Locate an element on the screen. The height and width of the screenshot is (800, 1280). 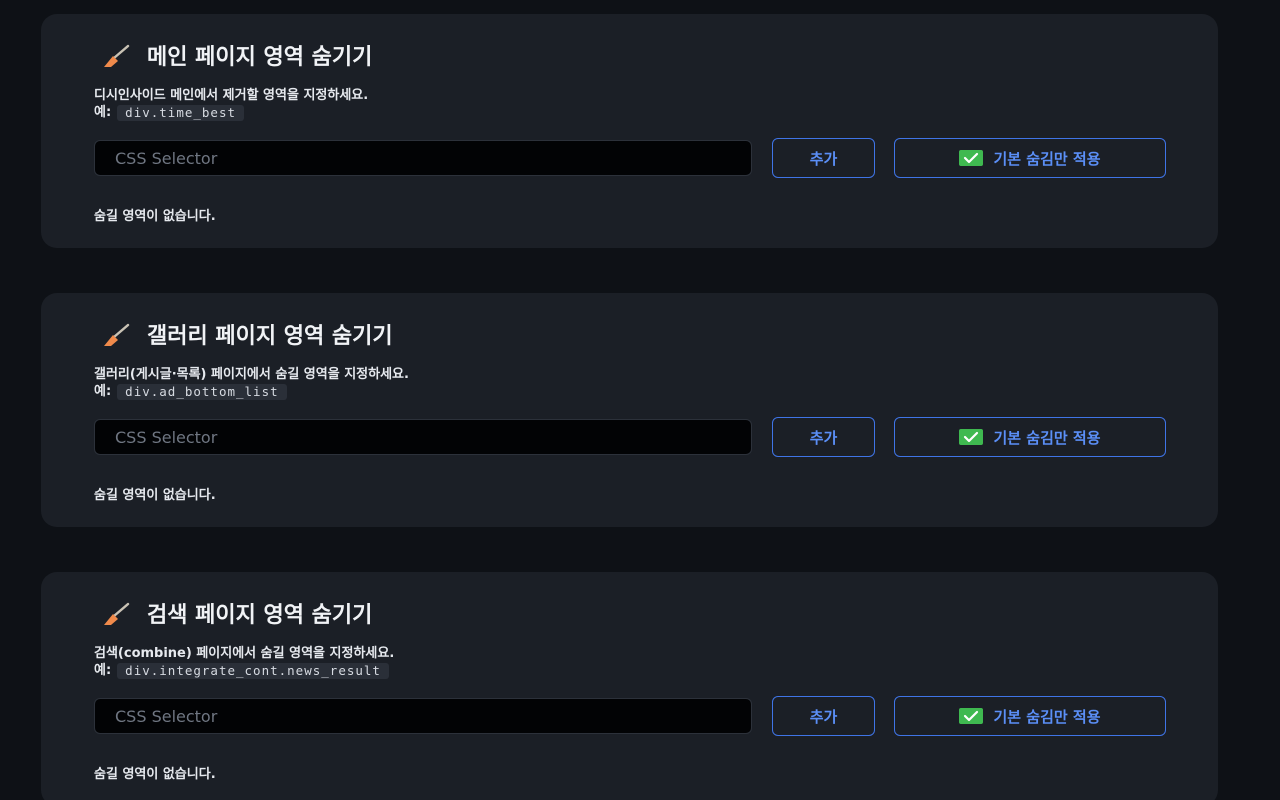
example-code: div.integrate_cont.news_result is located at coordinates (253, 670).